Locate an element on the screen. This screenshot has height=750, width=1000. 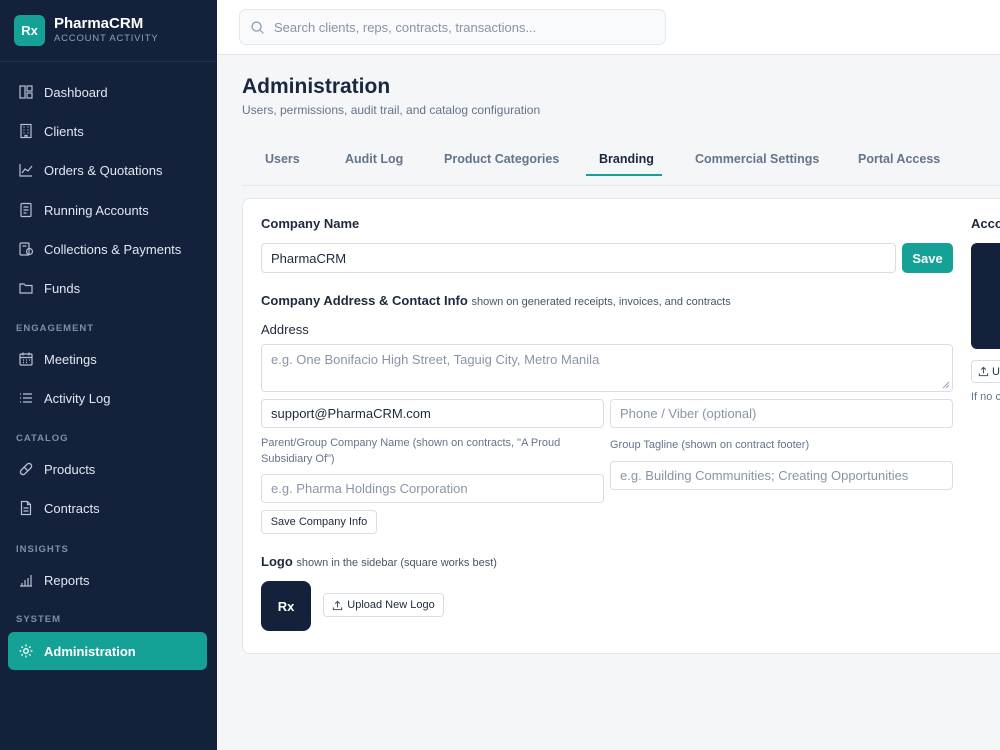
right-panel-note: If no c is located at coordinates (985, 397).